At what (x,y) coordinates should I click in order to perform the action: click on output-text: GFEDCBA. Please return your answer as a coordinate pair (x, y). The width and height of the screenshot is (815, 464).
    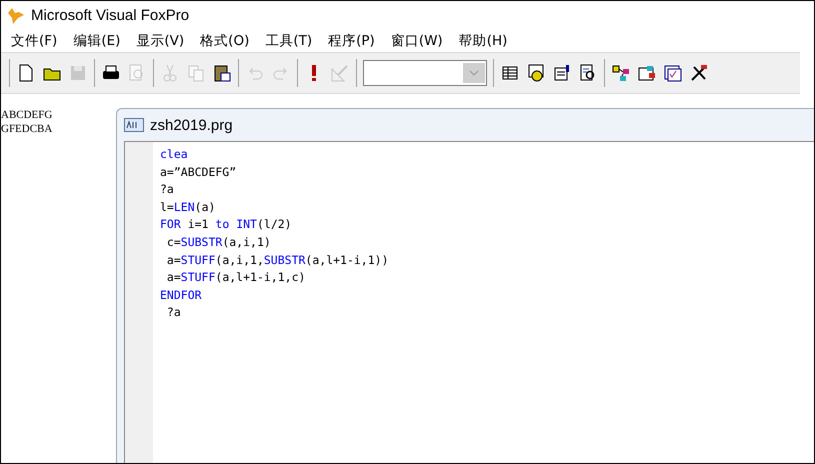
    Looking at the image, I should click on (27, 129).